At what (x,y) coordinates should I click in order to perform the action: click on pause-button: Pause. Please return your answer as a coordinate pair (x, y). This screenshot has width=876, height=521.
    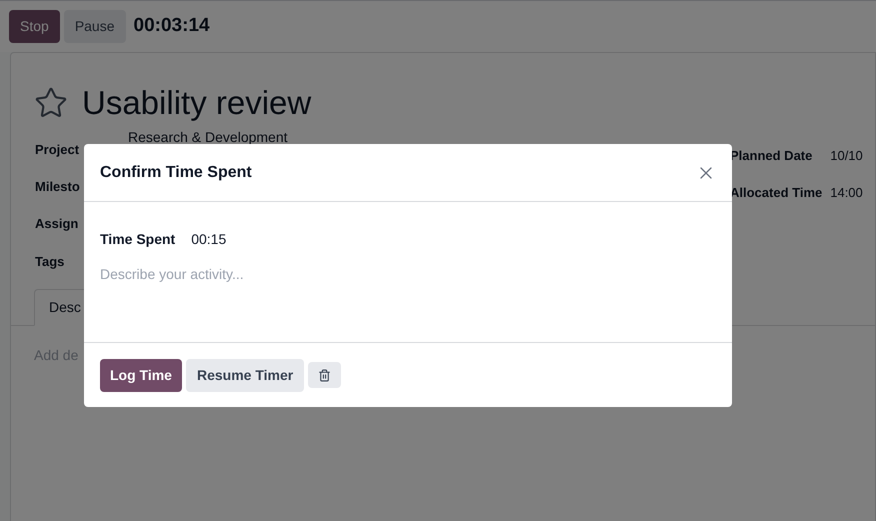
    Looking at the image, I should click on (95, 26).